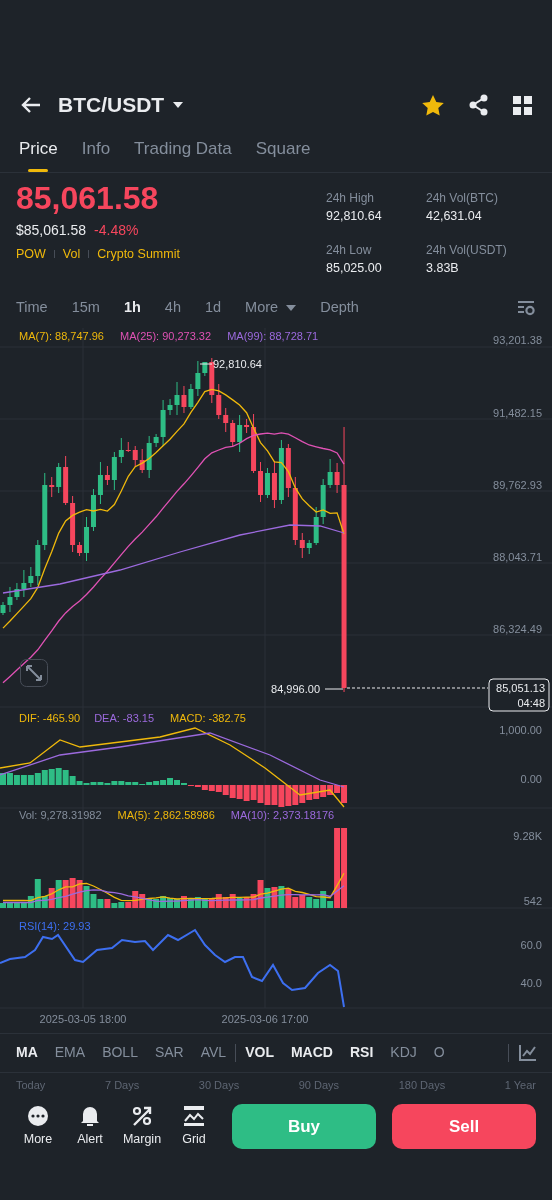  What do you see at coordinates (531, 944) in the screenshot?
I see `indicator-axis-label: 60.0` at bounding box center [531, 944].